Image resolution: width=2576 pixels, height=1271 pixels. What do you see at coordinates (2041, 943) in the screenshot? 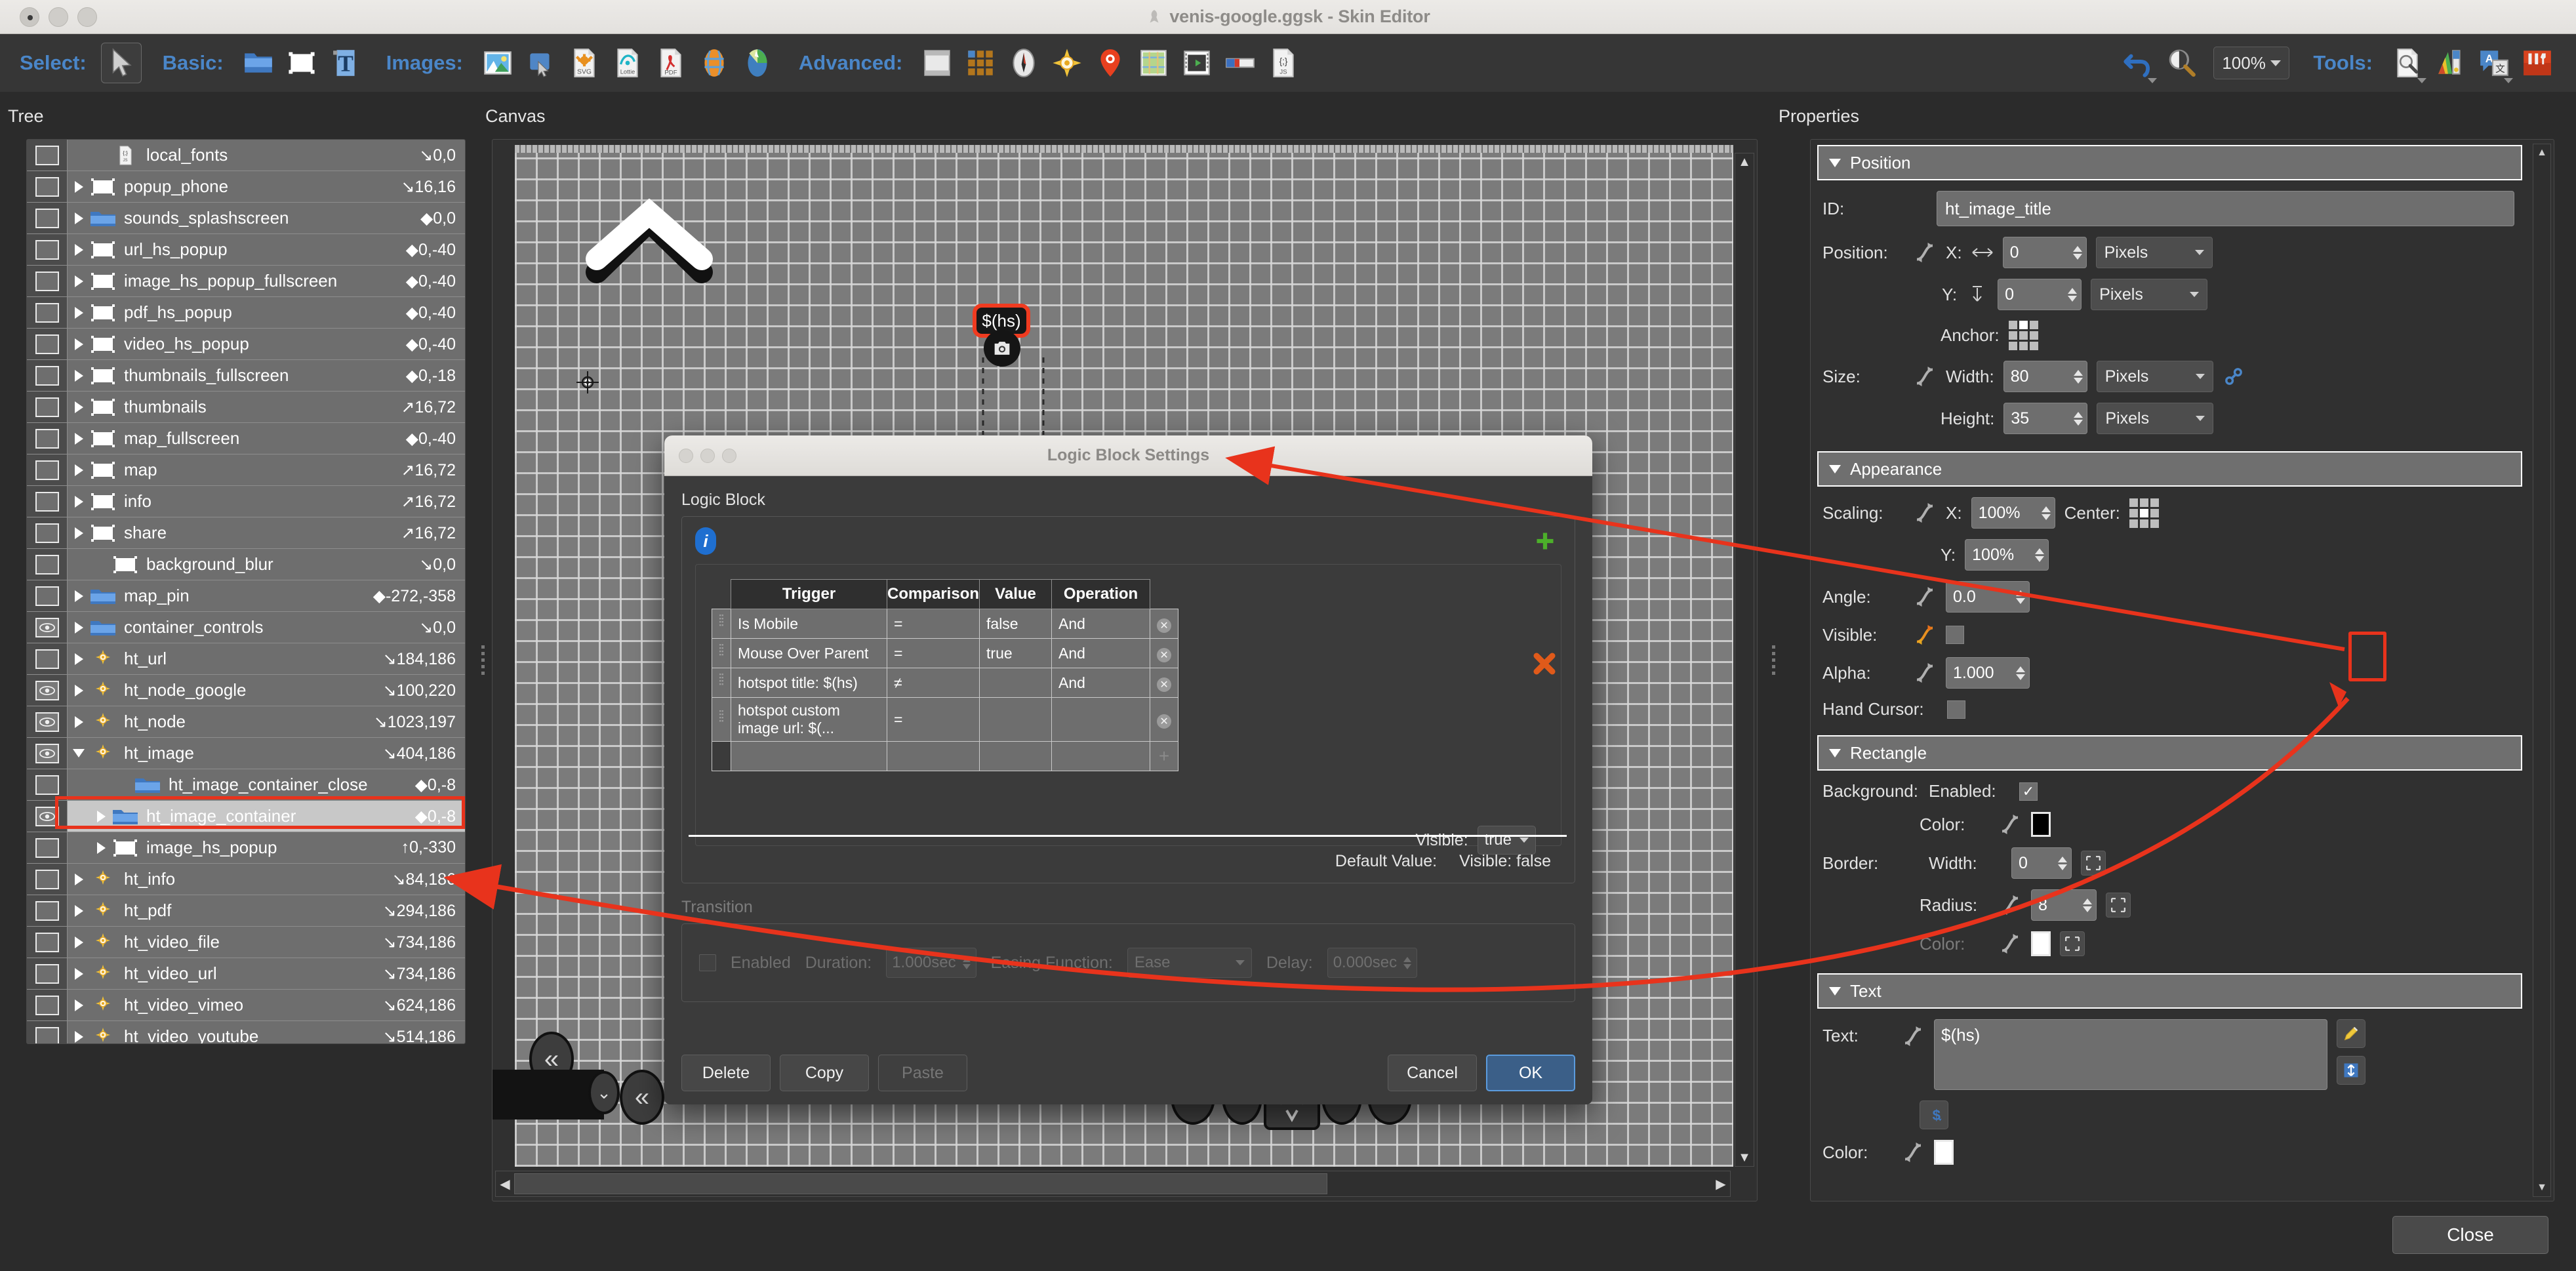
I see `border-color-swatch` at bounding box center [2041, 943].